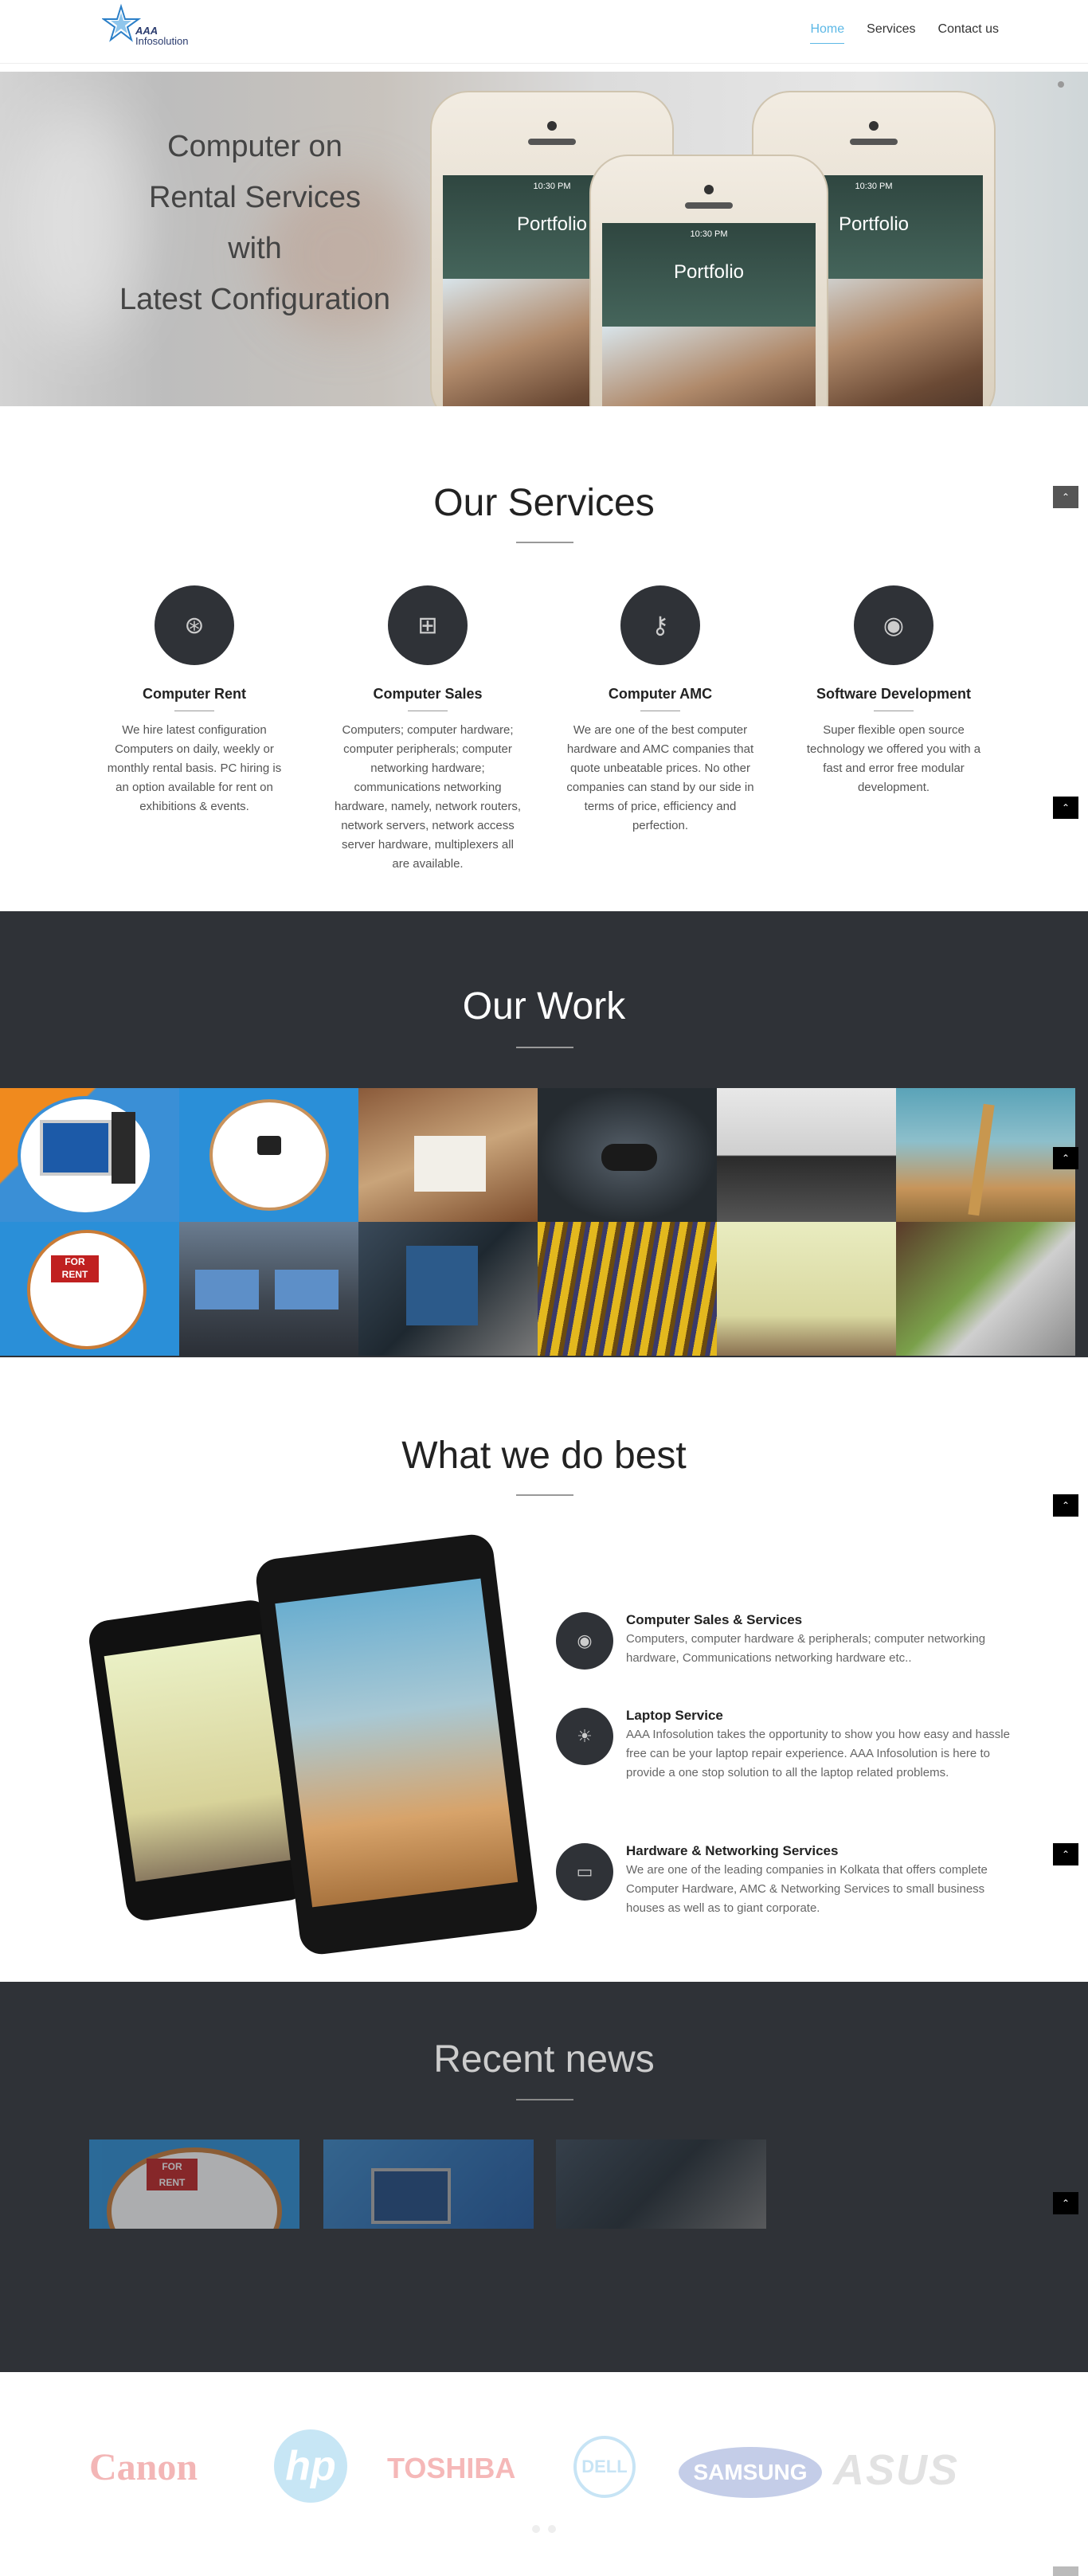 This screenshot has width=1088, height=2576. Describe the element at coordinates (733, 1850) in the screenshot. I see `feature-title: Hardware & Networking Services` at that location.